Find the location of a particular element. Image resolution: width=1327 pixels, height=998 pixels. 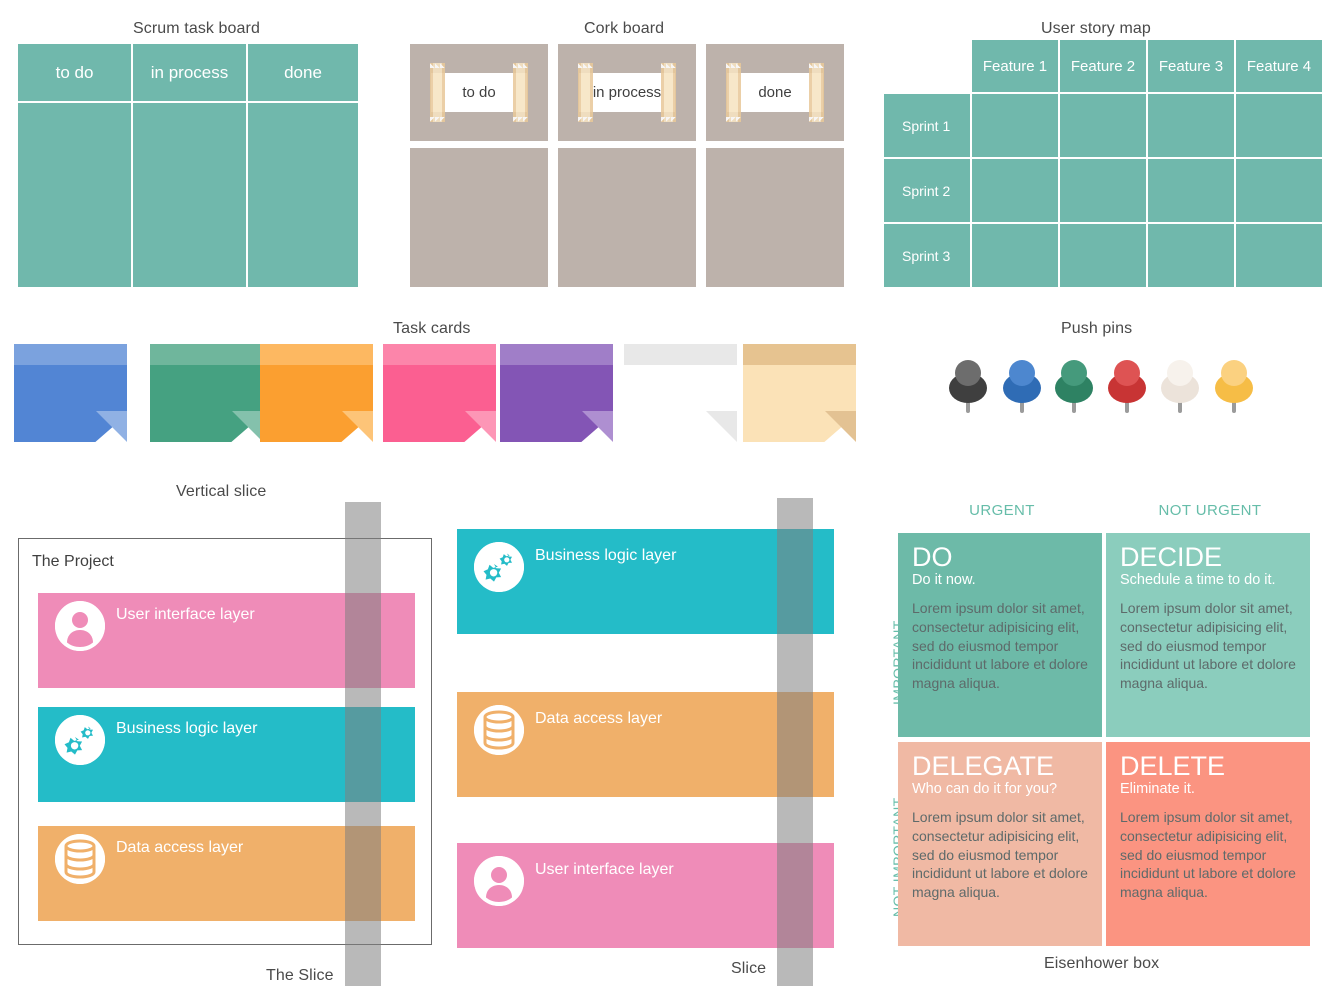

quadrant-subtitle: Schedule a time to do it. is located at coordinates (1198, 580).